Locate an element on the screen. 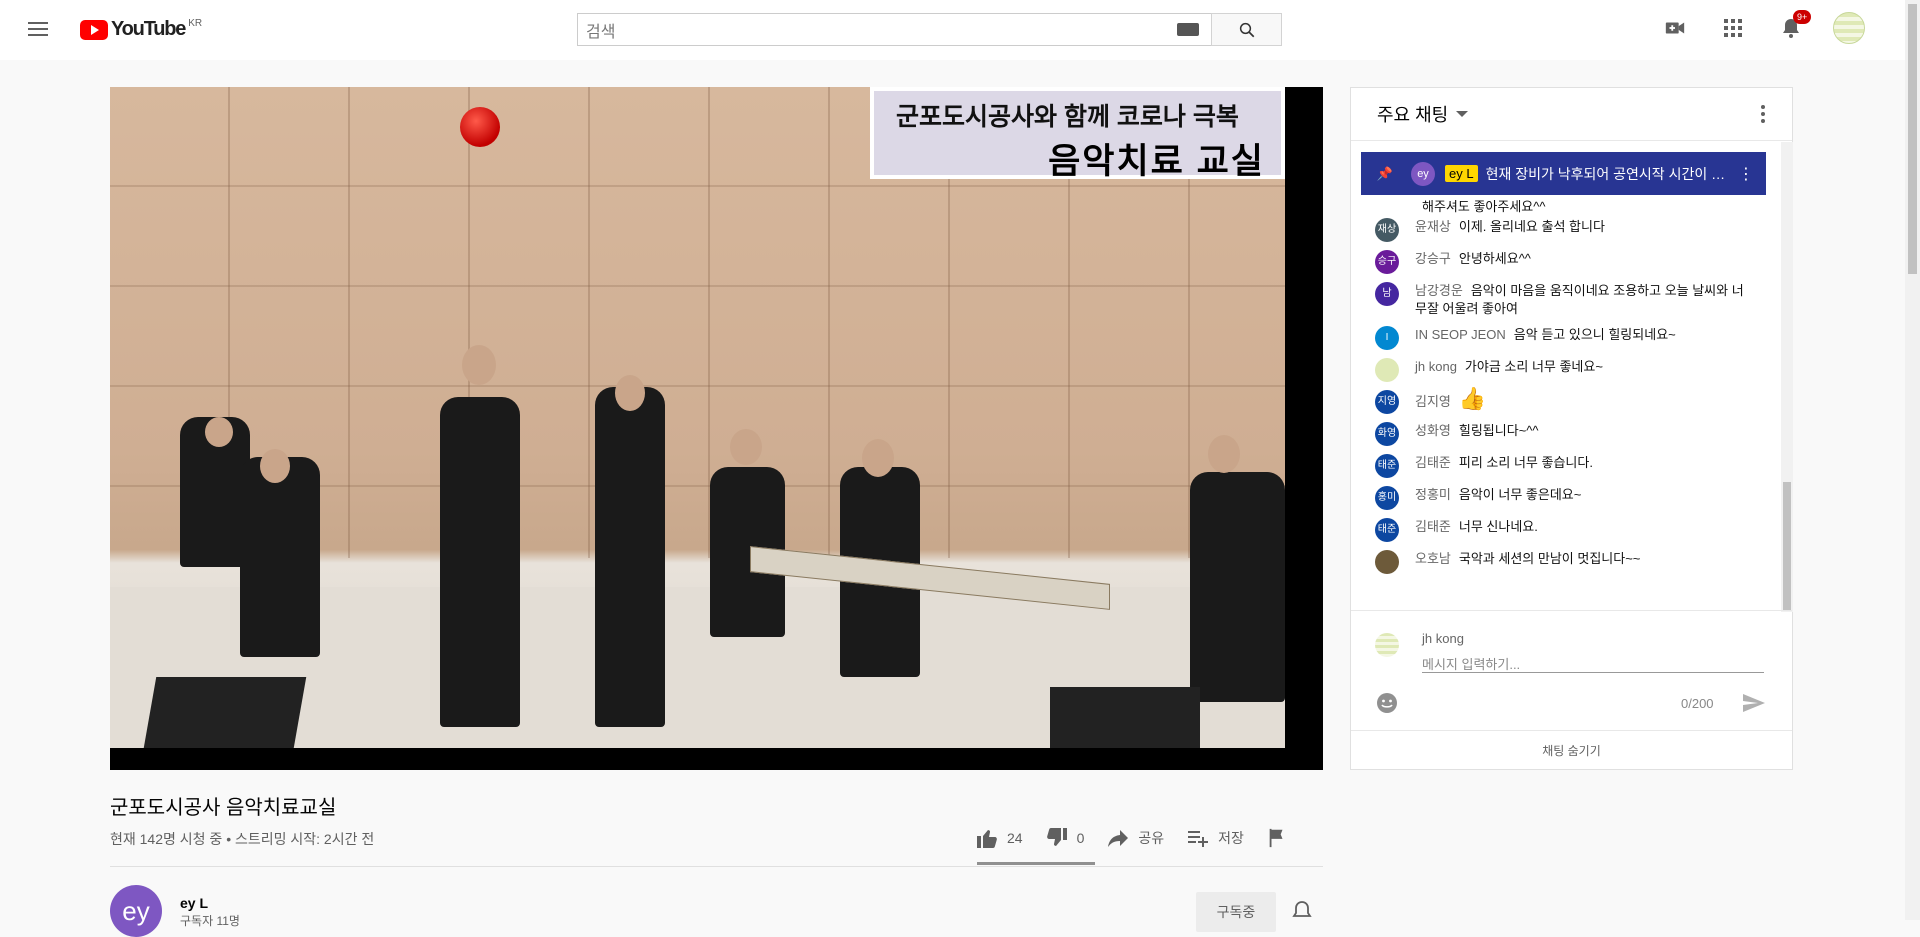  search-input: 검색 is located at coordinates (894, 29).